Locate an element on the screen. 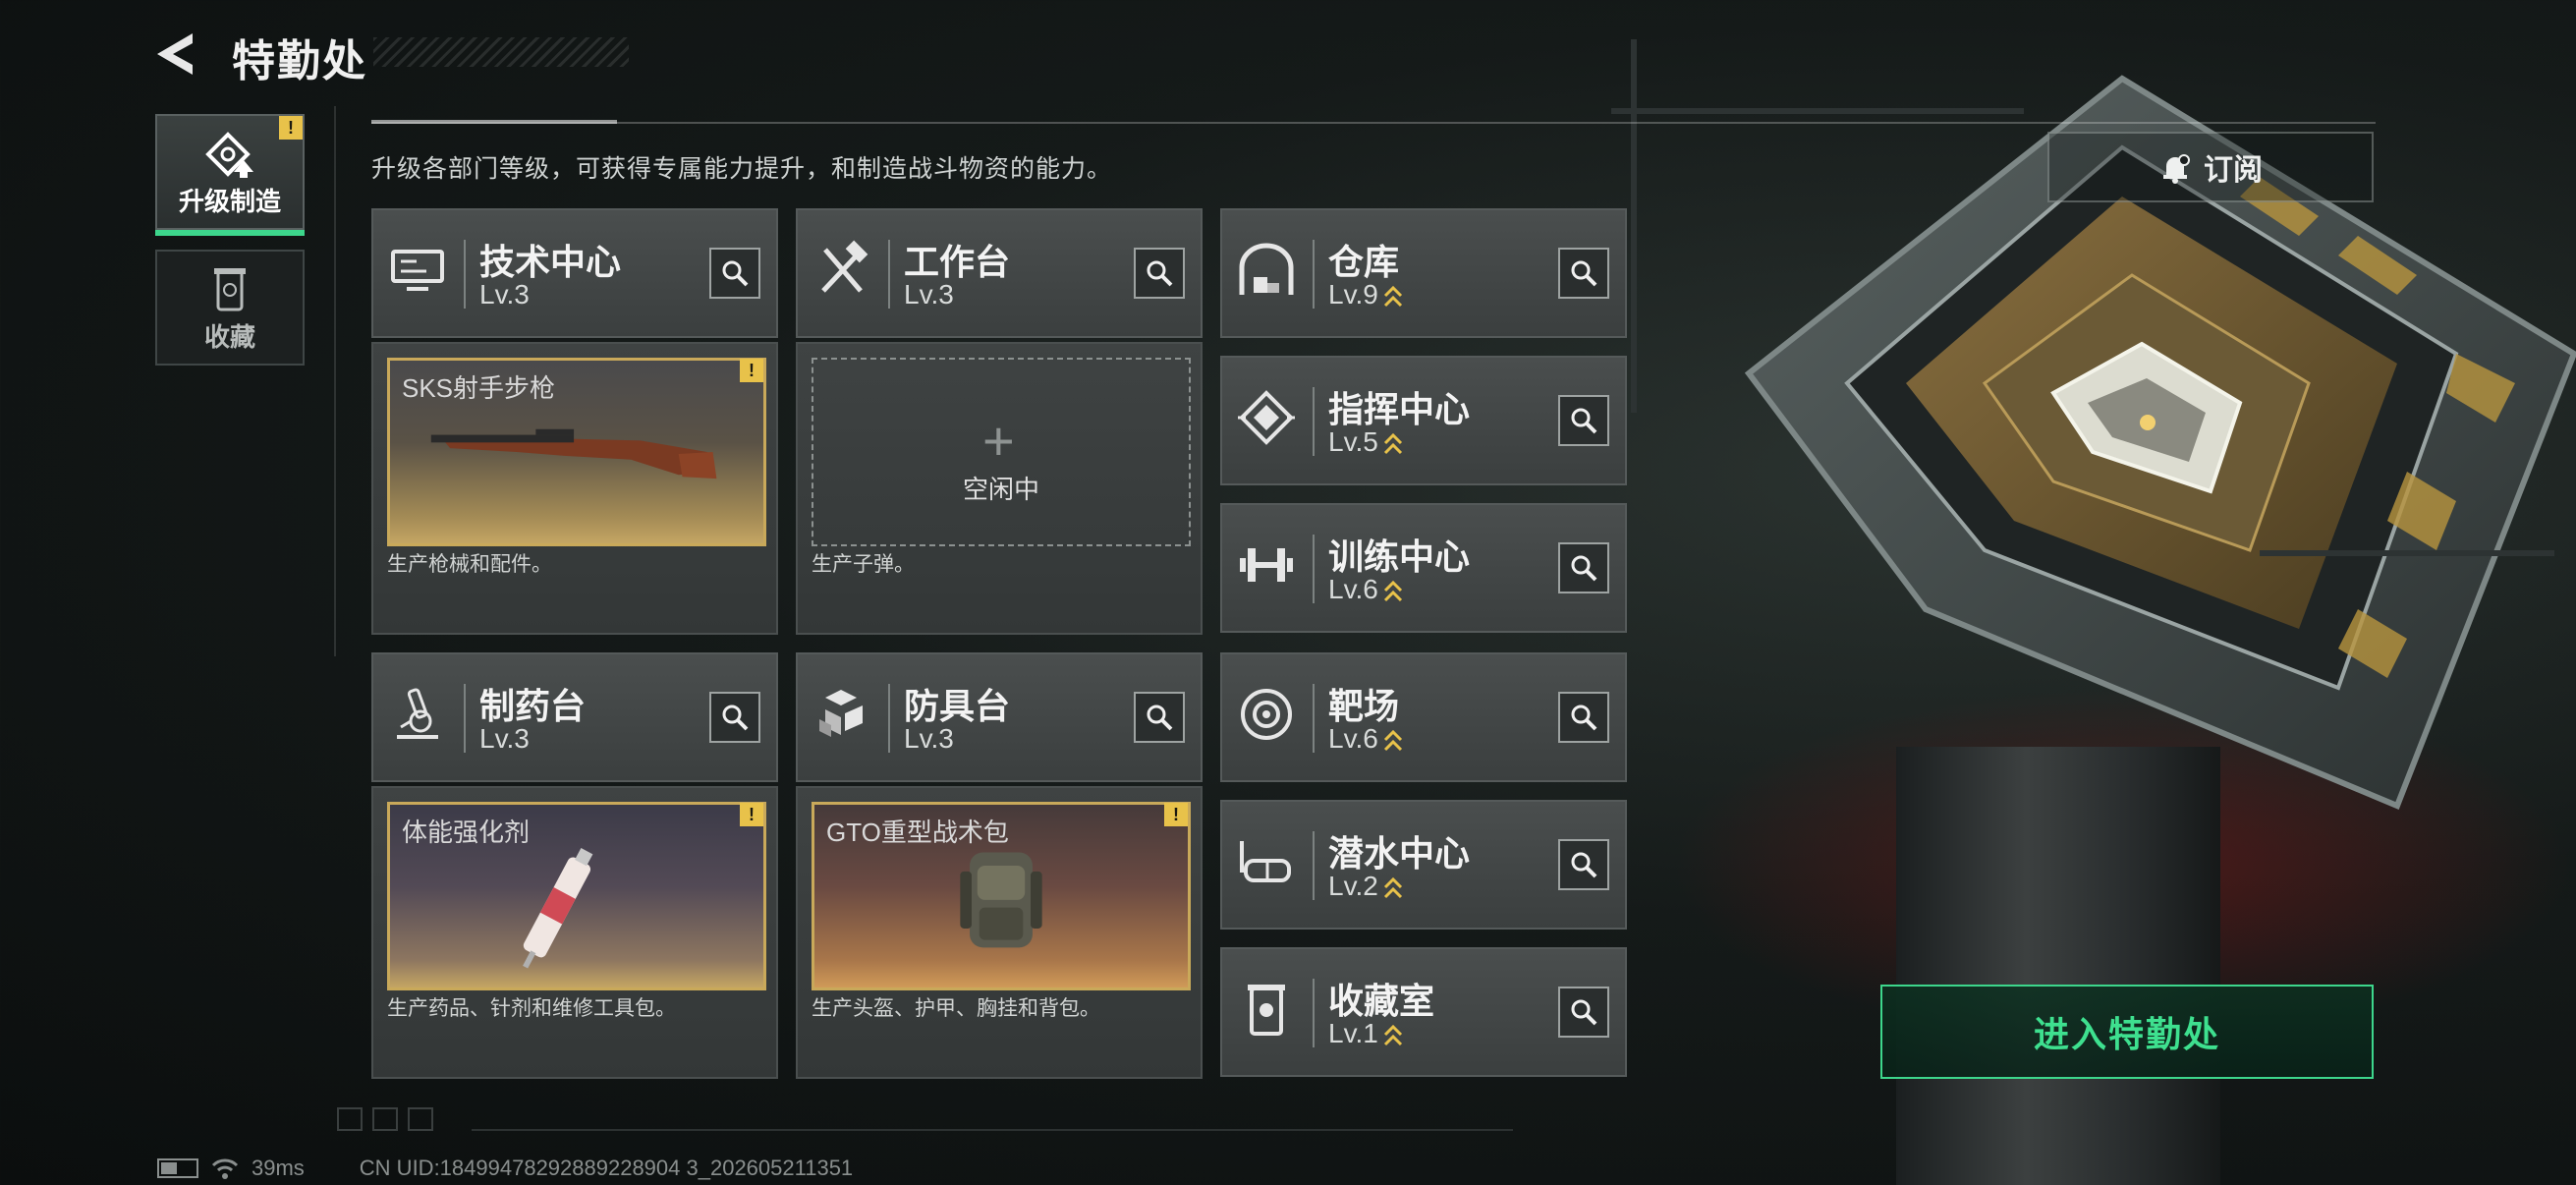 The width and height of the screenshot is (2576, 1185). dept-name: 仓库 is located at coordinates (1364, 262).